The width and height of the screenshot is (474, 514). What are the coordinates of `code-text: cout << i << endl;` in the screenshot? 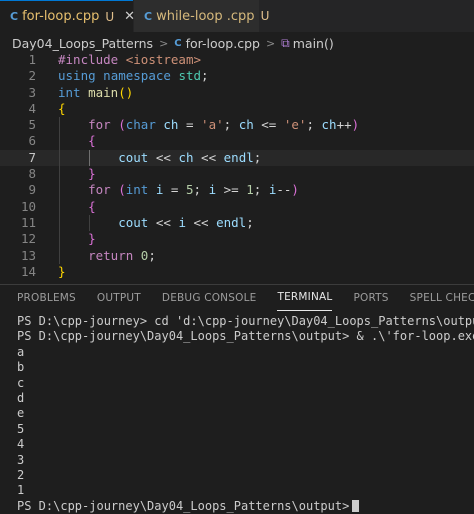 It's located at (186, 222).